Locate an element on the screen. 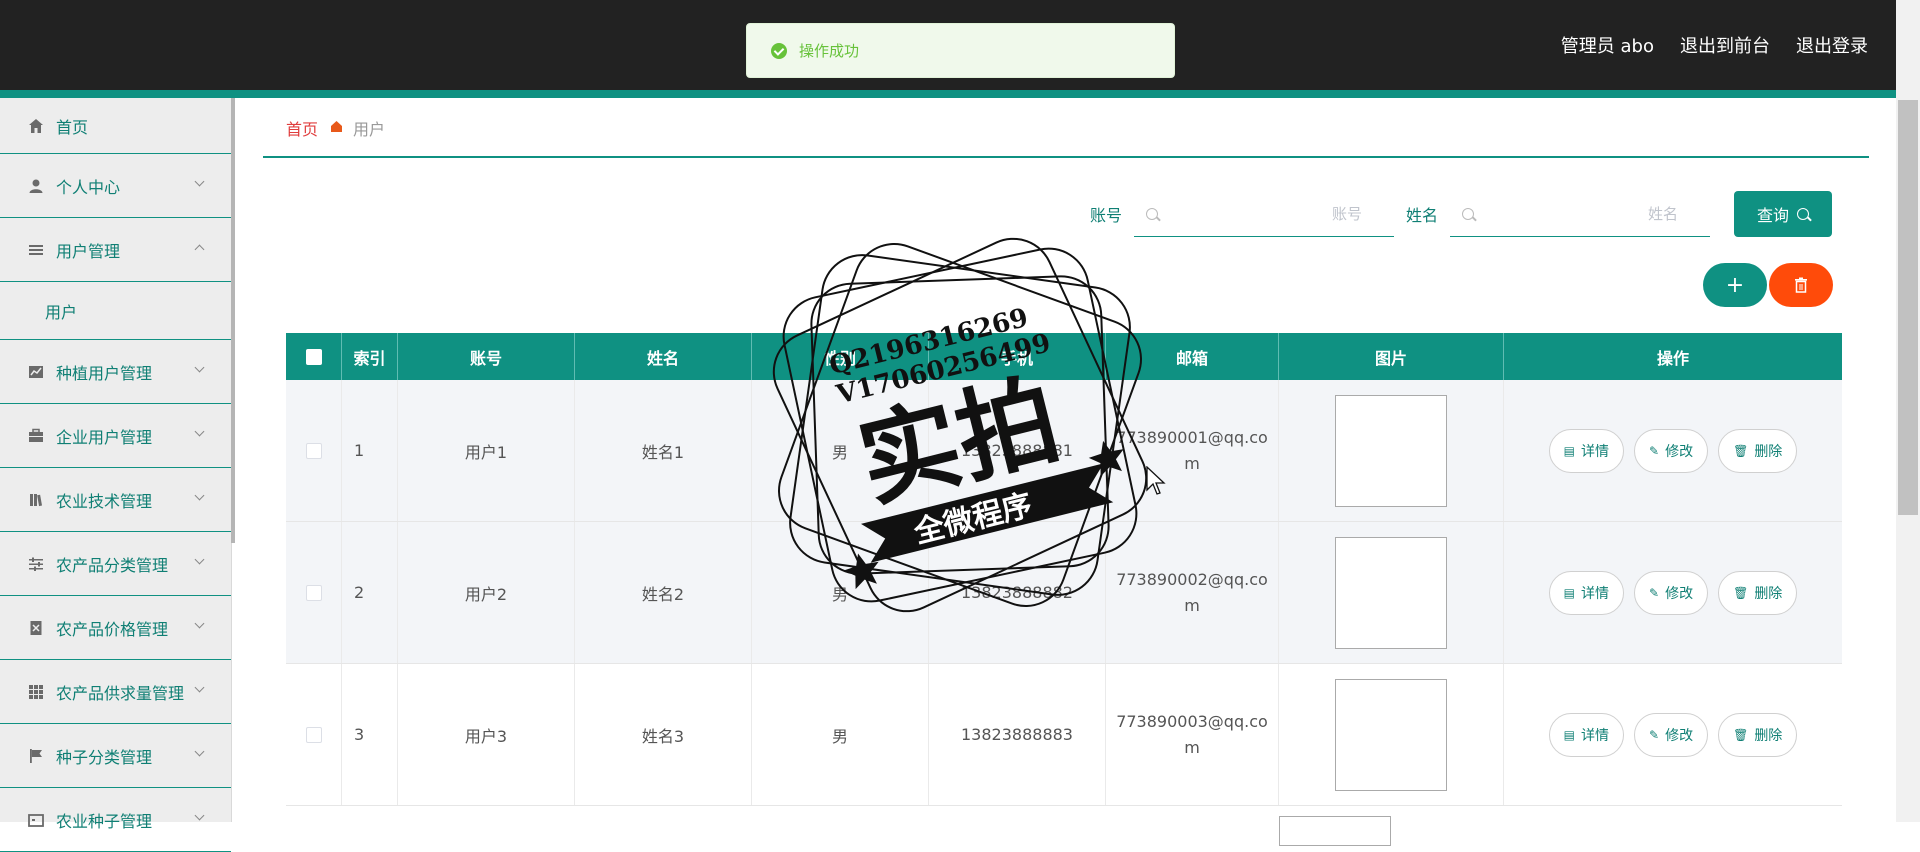  sidebar-item-planting-users: 种植用户管理 is located at coordinates (115, 372).